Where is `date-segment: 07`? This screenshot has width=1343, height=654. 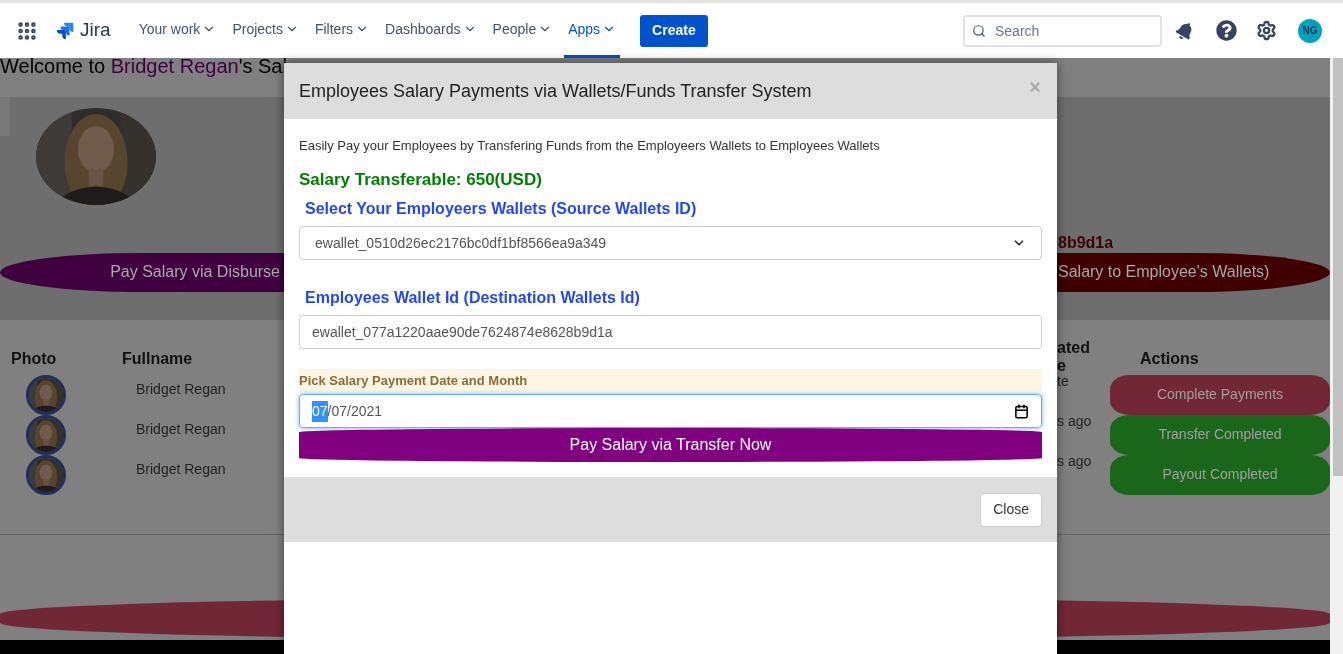
date-segment: 07 is located at coordinates (339, 411).